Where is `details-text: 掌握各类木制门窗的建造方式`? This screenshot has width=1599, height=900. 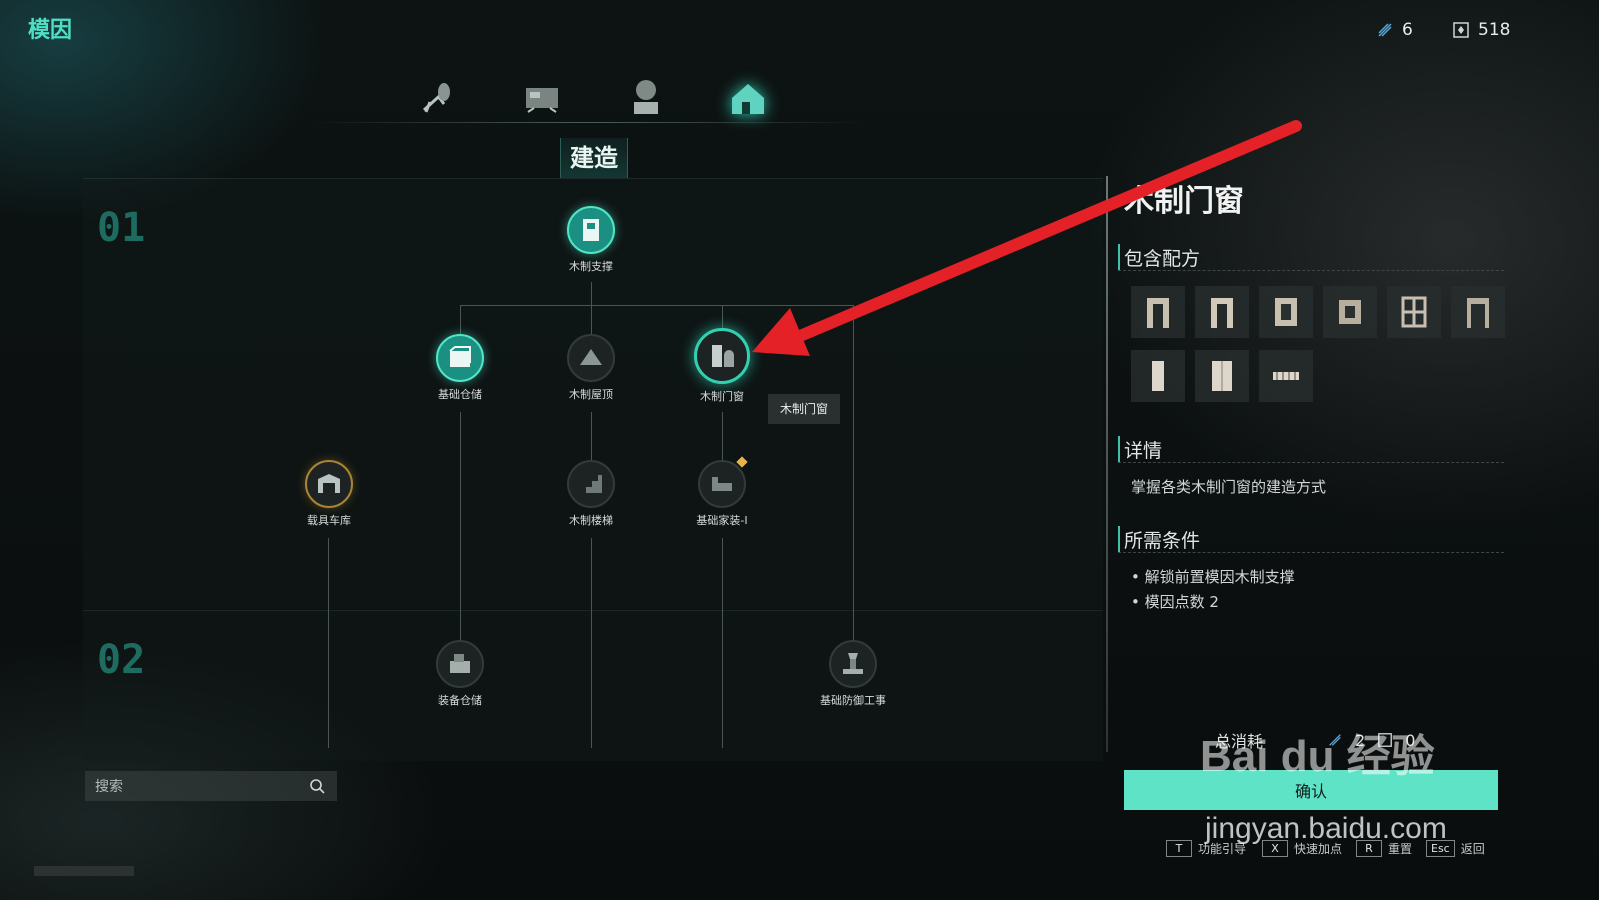
details-text: 掌握各类木制门窗的建造方式 is located at coordinates (1229, 487).